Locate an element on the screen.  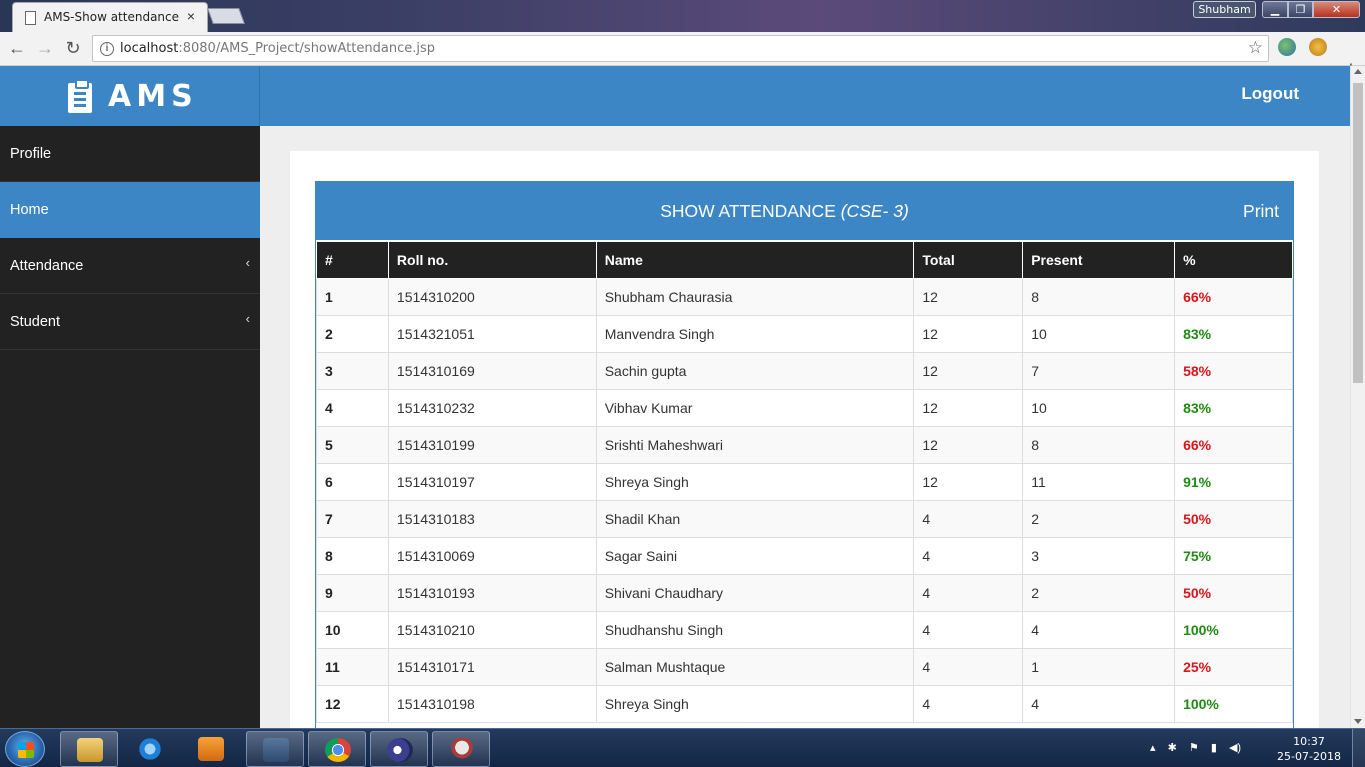
table-row: 8 1514310069 Sagar Saini 4 3 75% is located at coordinates (804, 555).